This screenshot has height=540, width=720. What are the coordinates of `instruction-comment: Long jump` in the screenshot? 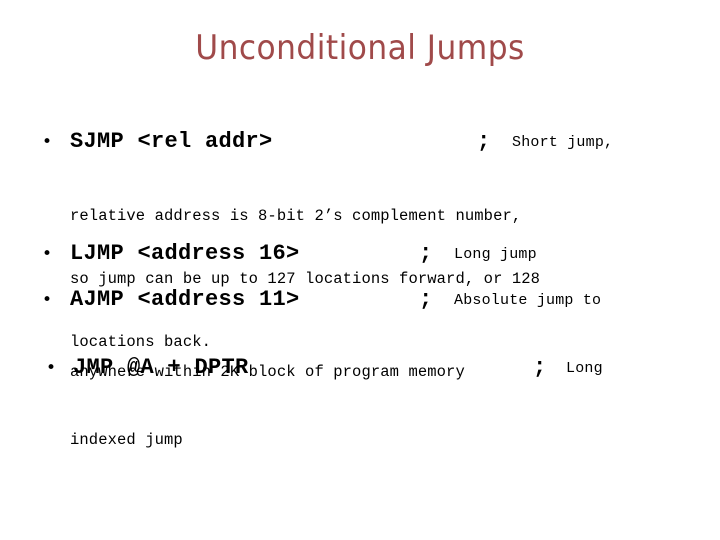 It's located at (495, 254).